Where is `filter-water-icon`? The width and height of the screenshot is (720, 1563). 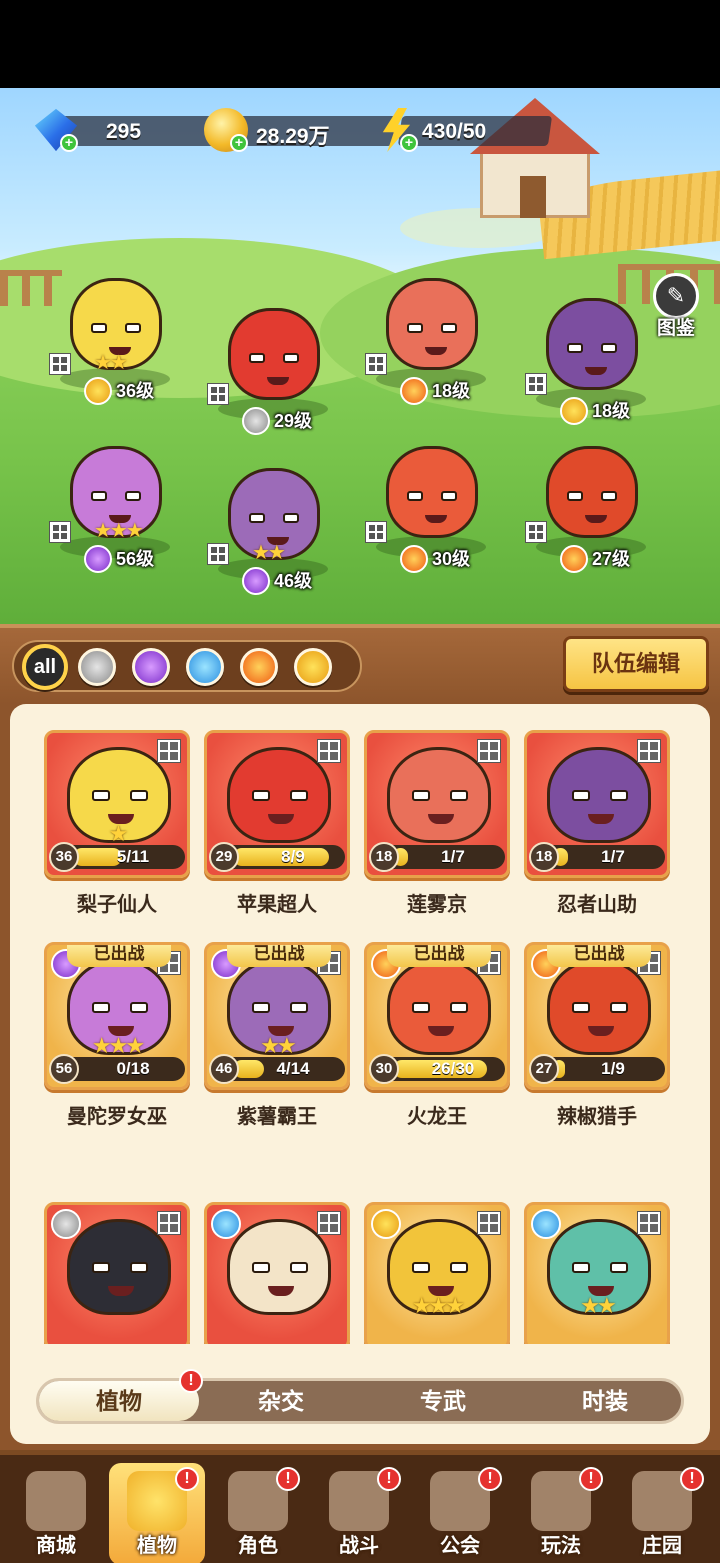 filter-water-icon is located at coordinates (205, 667).